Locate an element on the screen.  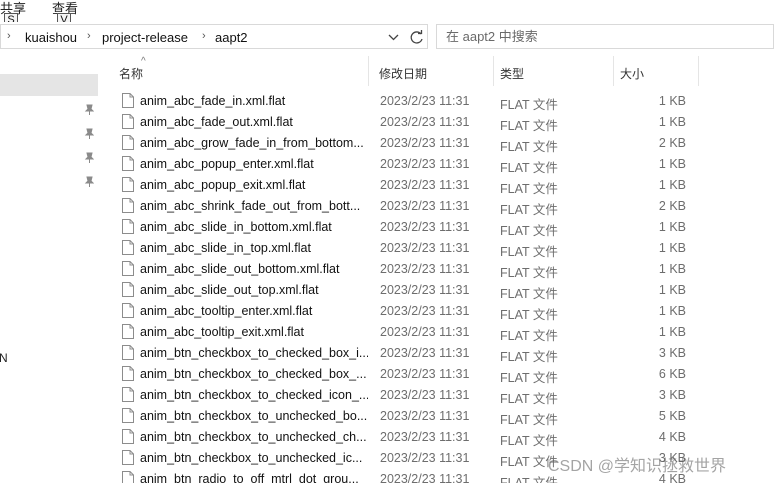
file-size: 3 KB is located at coordinates (672, 353).